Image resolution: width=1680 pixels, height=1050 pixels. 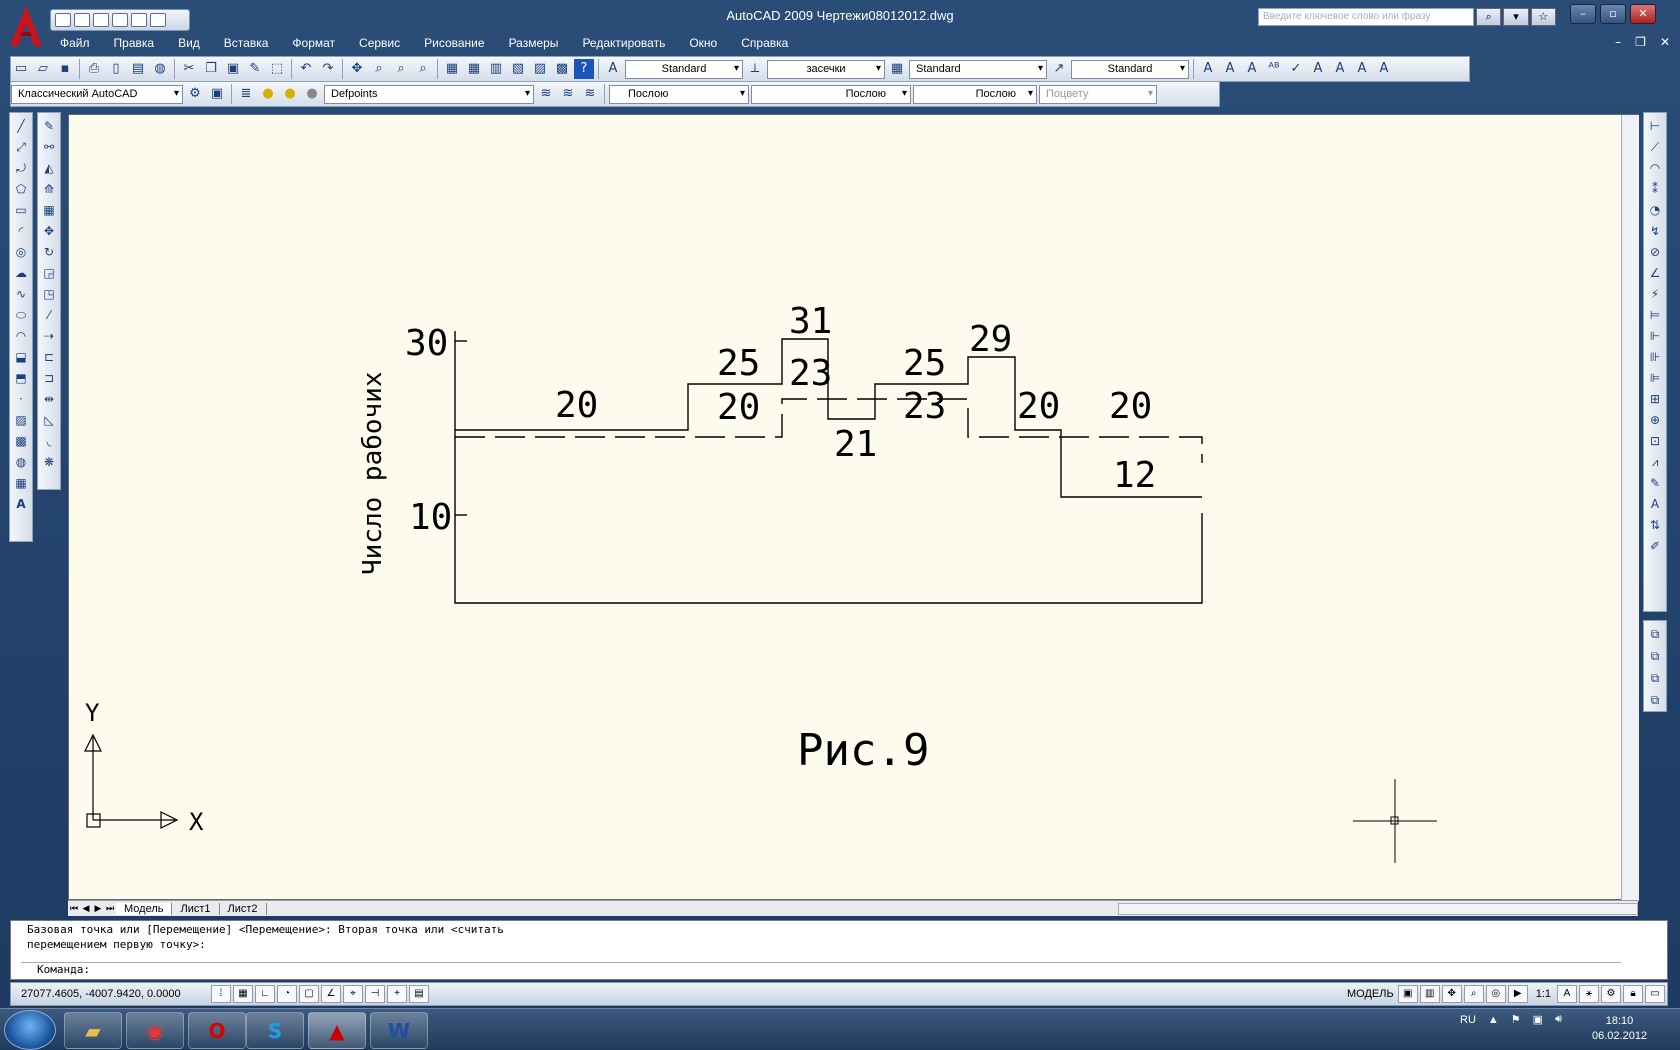 I want to click on linetype-select: Послою, so click(x=831, y=94).